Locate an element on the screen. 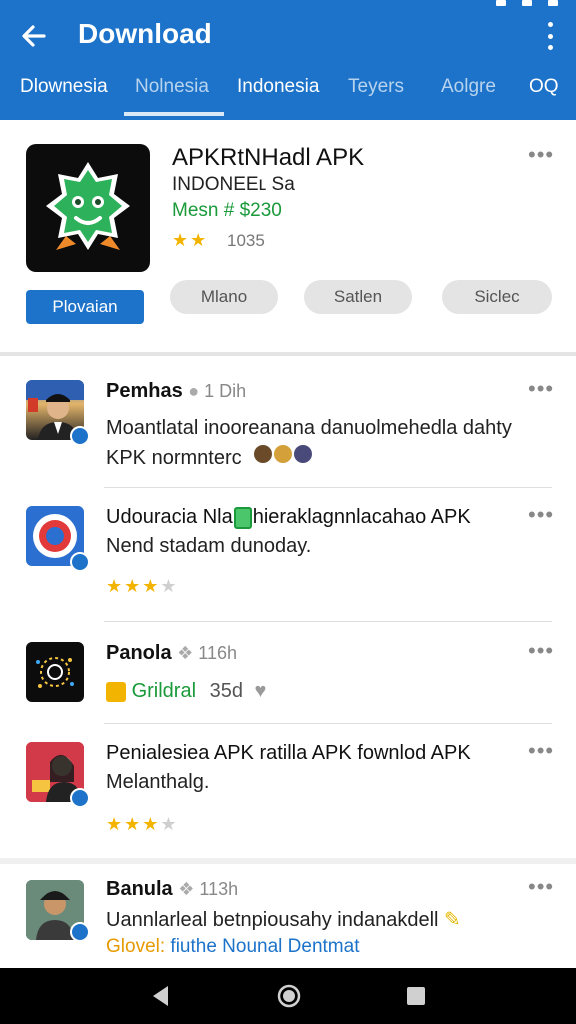 The height and width of the screenshot is (1024, 576). heart-icon: ♥ is located at coordinates (260, 691).